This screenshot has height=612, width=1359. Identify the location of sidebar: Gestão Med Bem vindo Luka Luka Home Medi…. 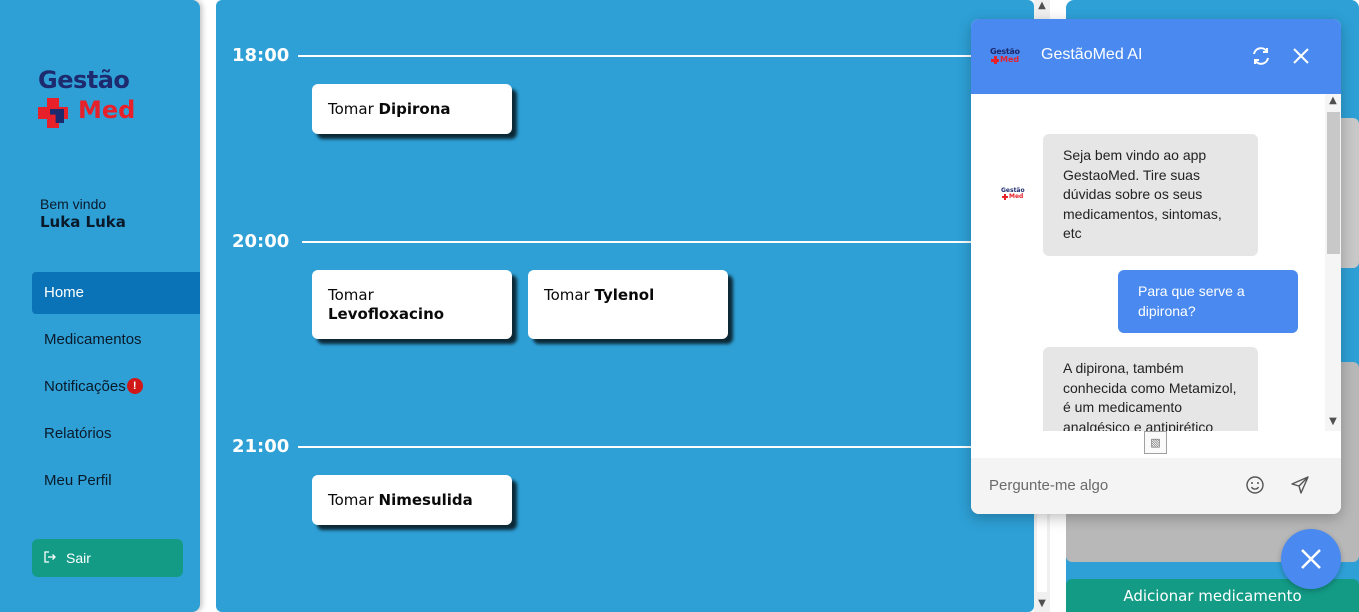
(100, 306).